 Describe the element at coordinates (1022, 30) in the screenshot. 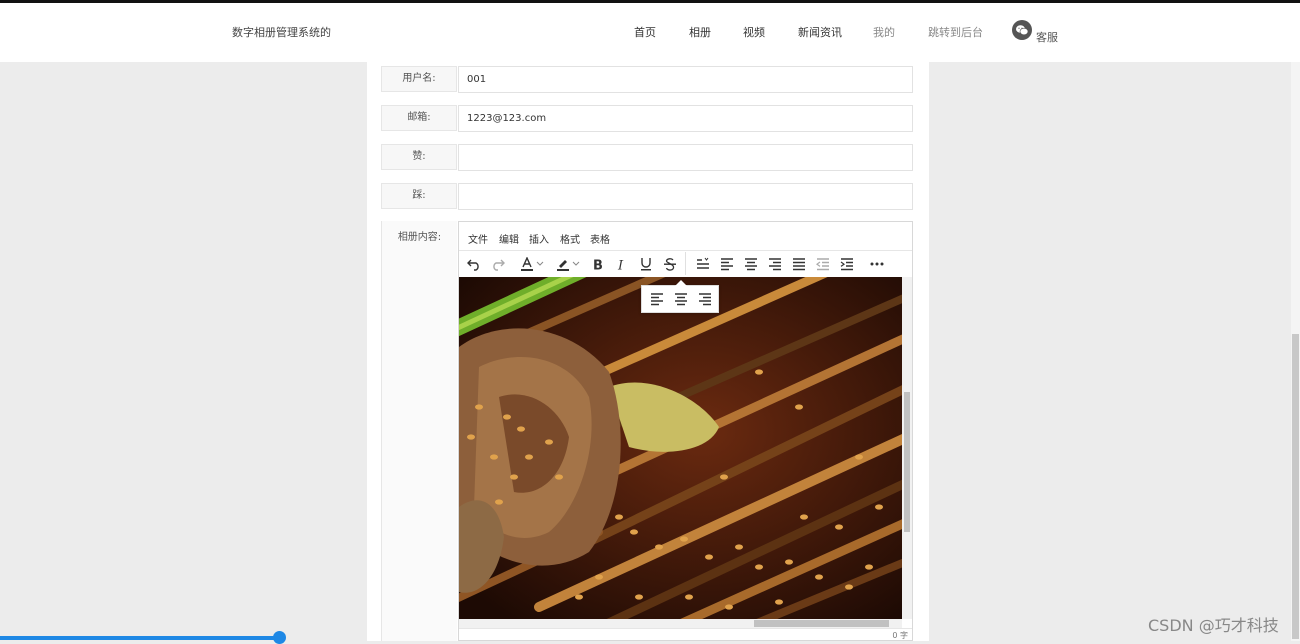

I see `wechat-icon` at that location.